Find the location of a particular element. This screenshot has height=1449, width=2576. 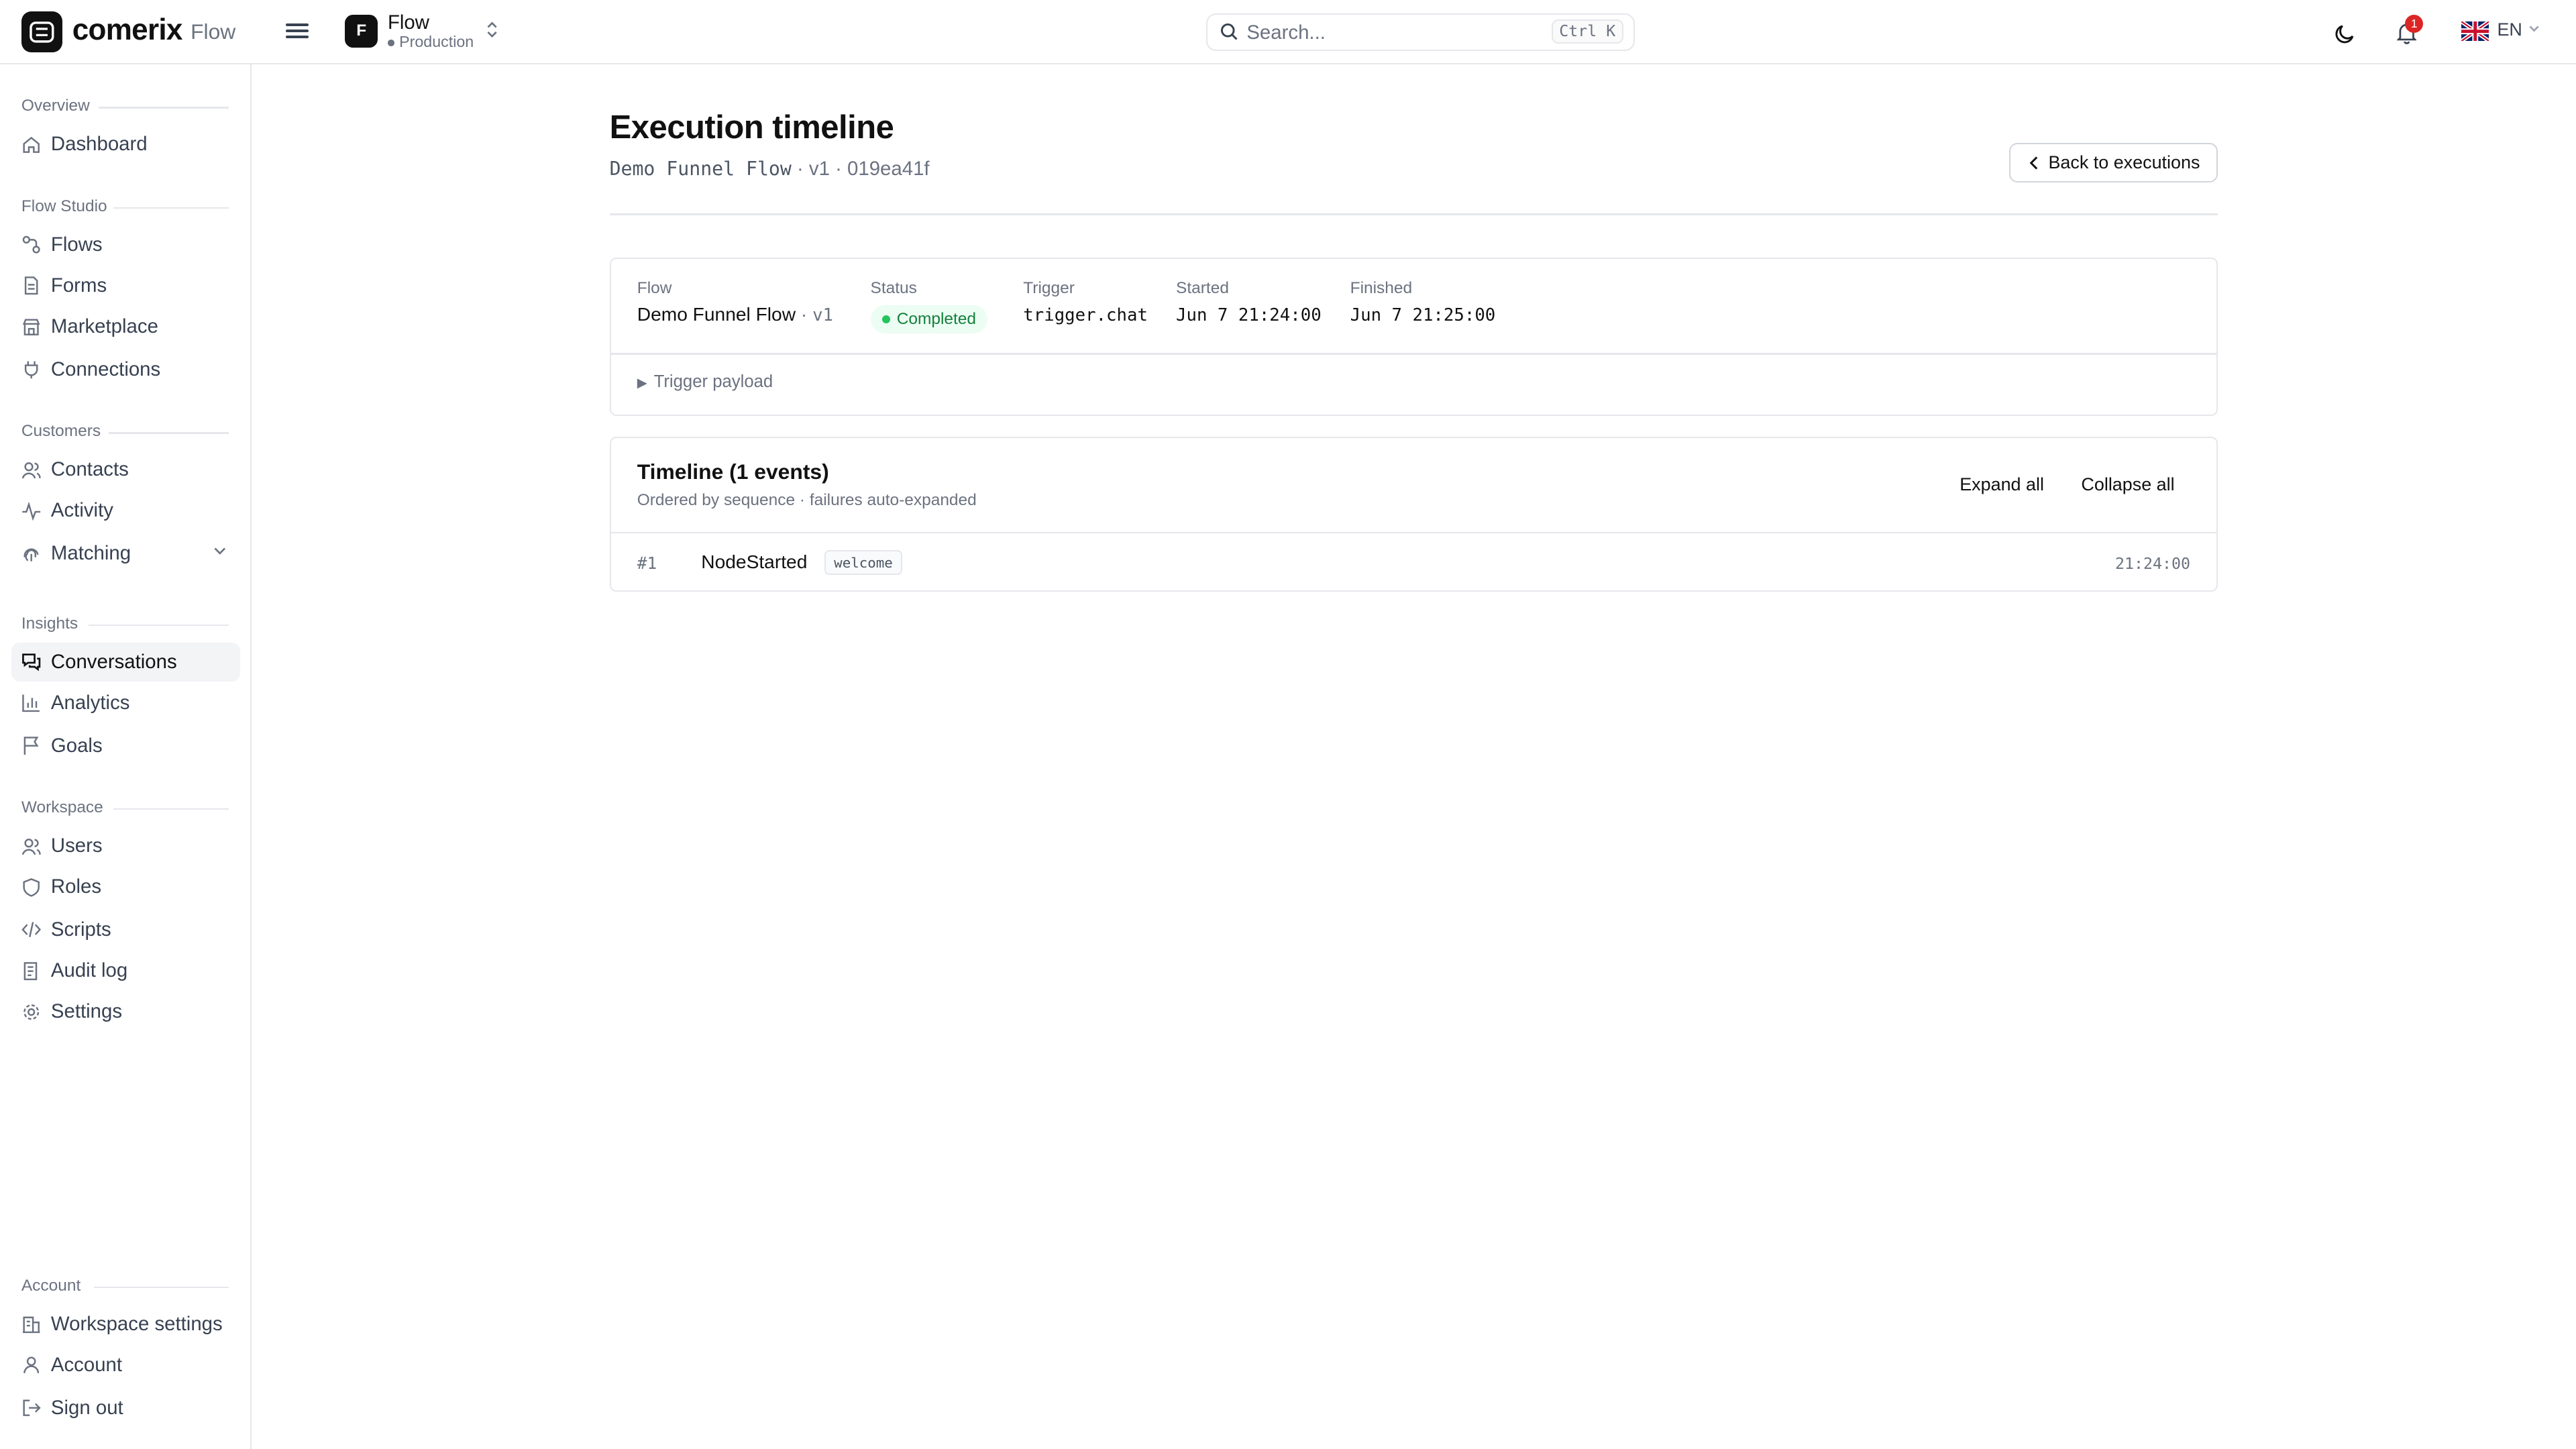

sidebar-item-forms: Forms is located at coordinates (125, 286).